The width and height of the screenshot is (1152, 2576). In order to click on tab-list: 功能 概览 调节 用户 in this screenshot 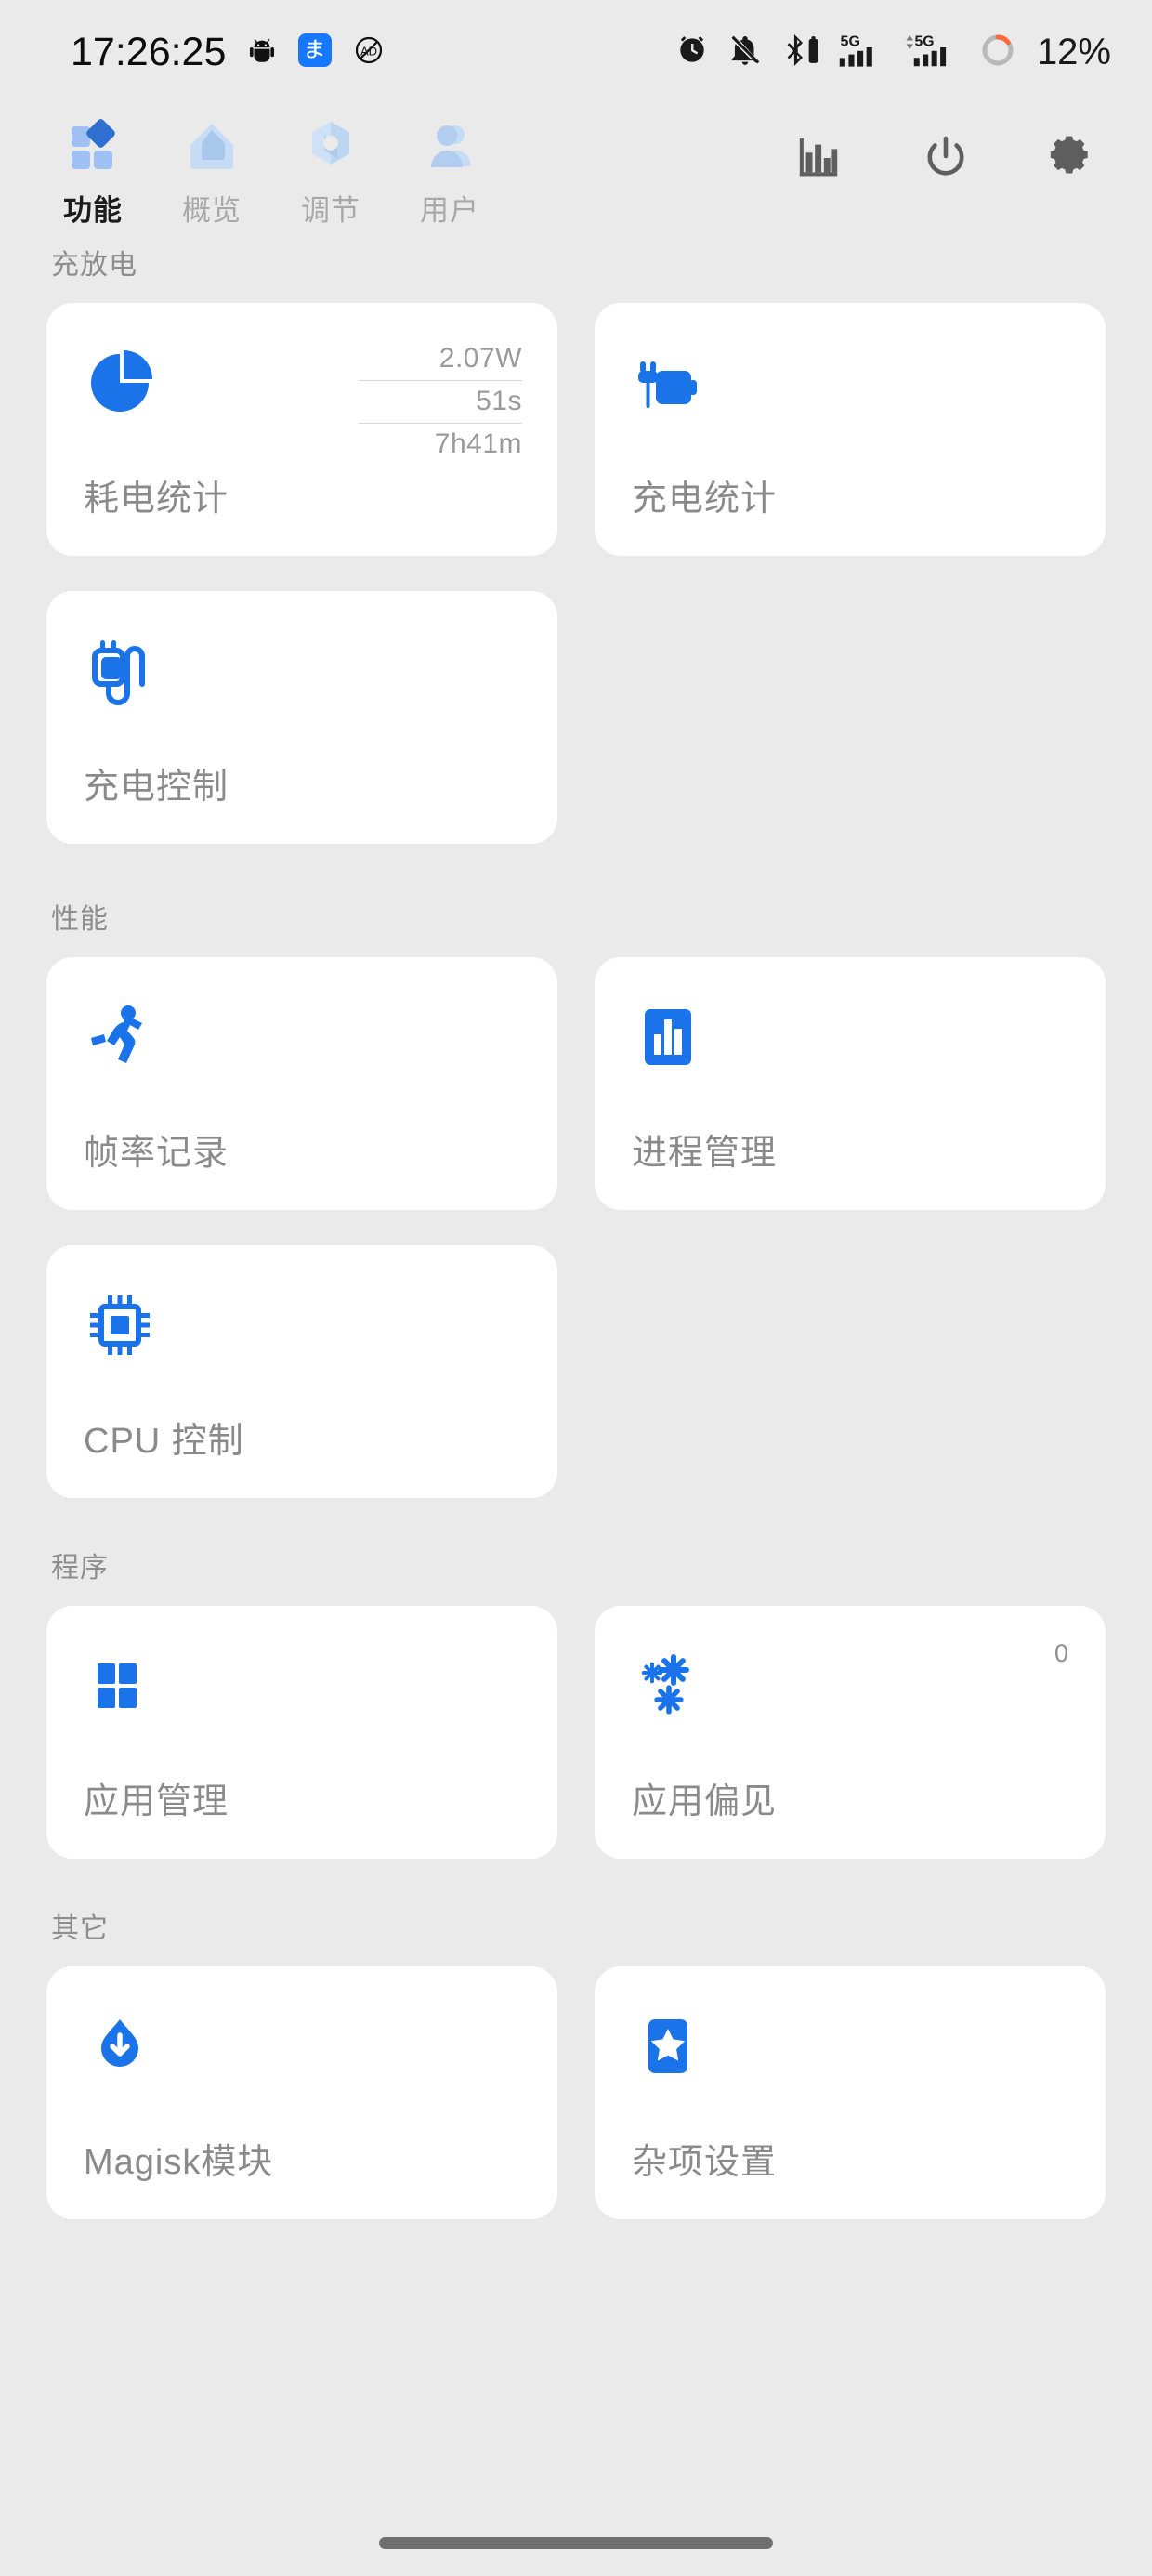, I will do `click(271, 172)`.